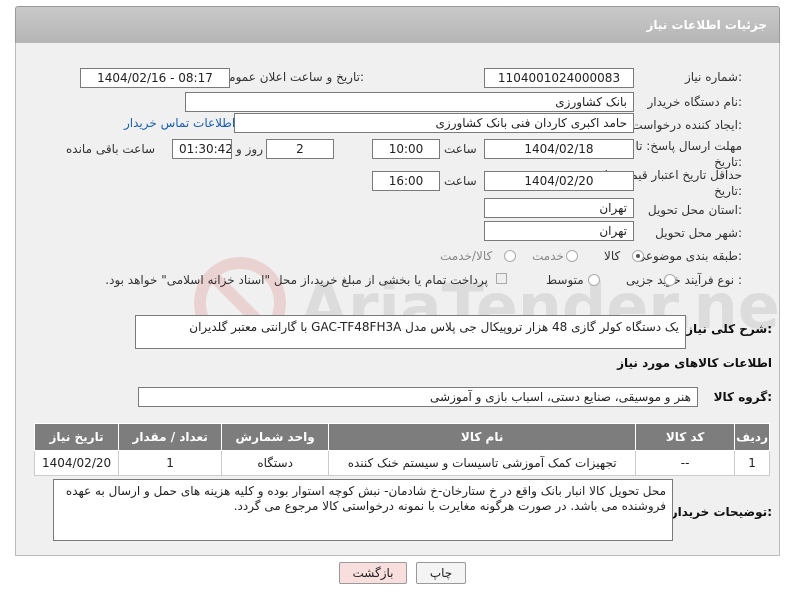  What do you see at coordinates (670, 280) in the screenshot?
I see `purchase-radio-minor` at bounding box center [670, 280].